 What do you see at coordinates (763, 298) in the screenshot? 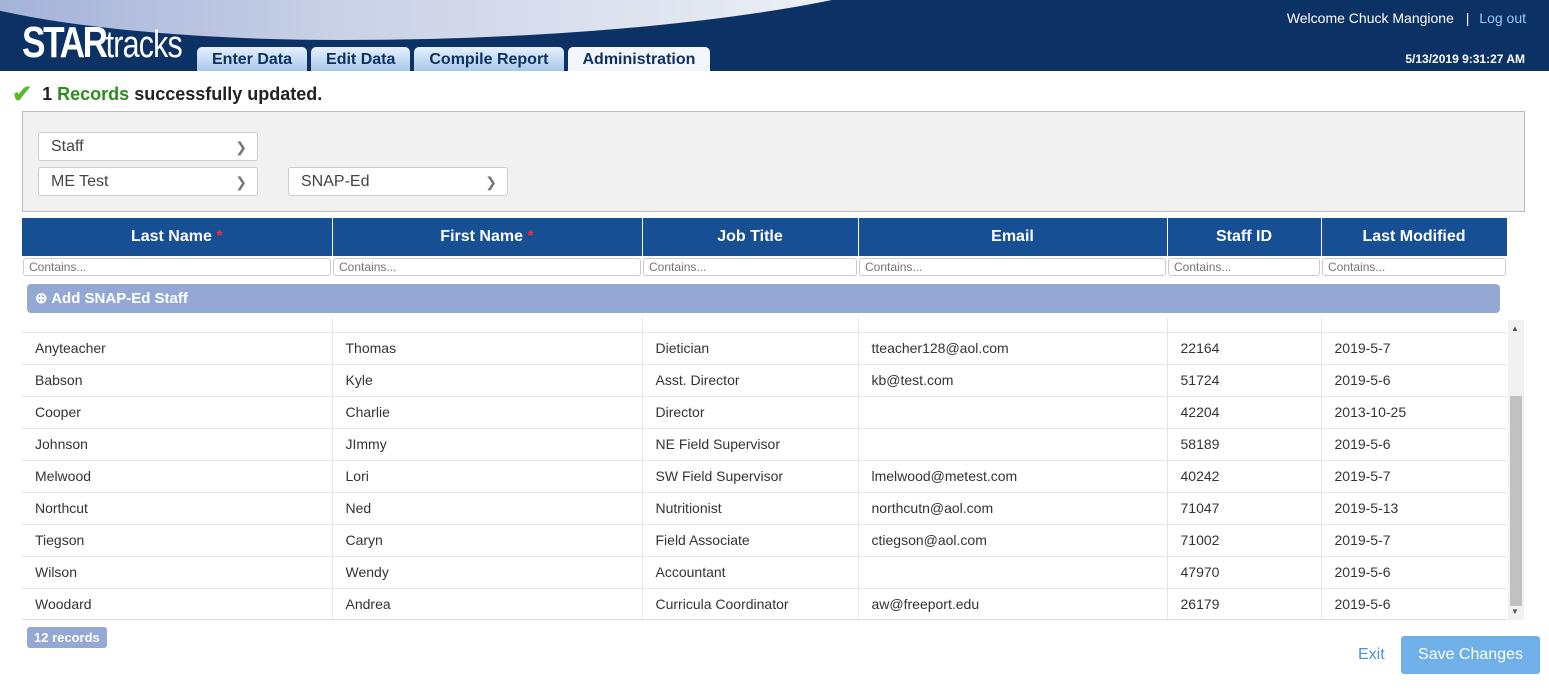
I see `add-staff-button: ⊕ Add SNAP-Ed Staff` at bounding box center [763, 298].